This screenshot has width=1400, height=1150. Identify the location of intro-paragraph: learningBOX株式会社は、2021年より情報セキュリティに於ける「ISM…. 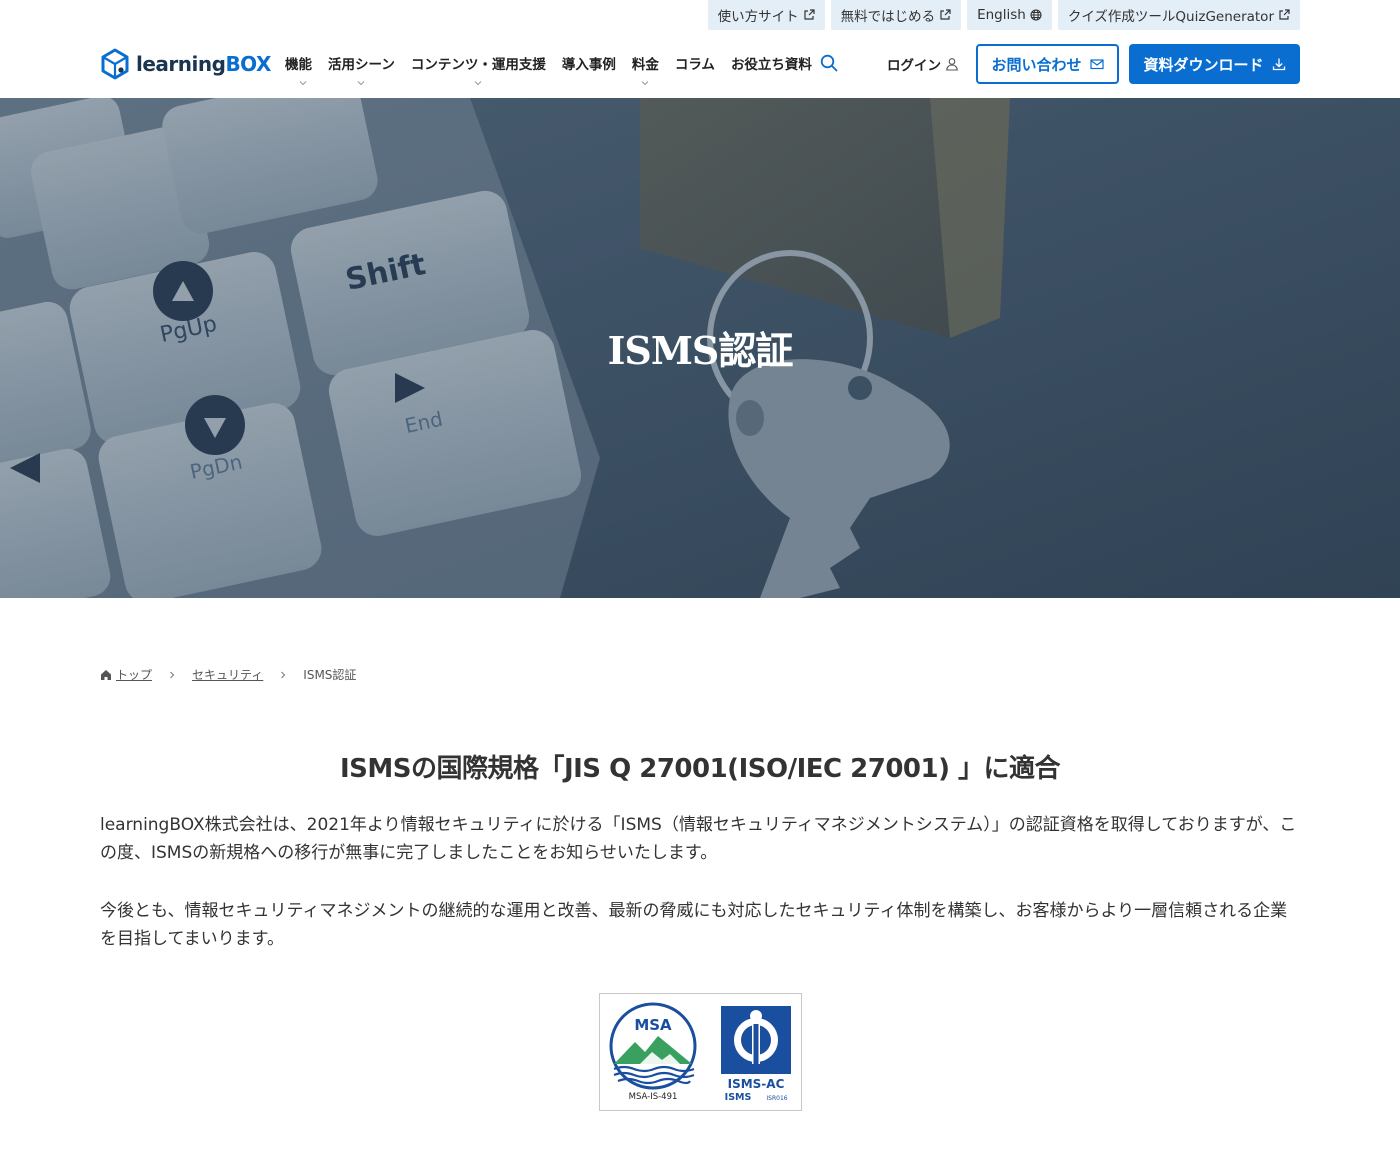
(698, 839).